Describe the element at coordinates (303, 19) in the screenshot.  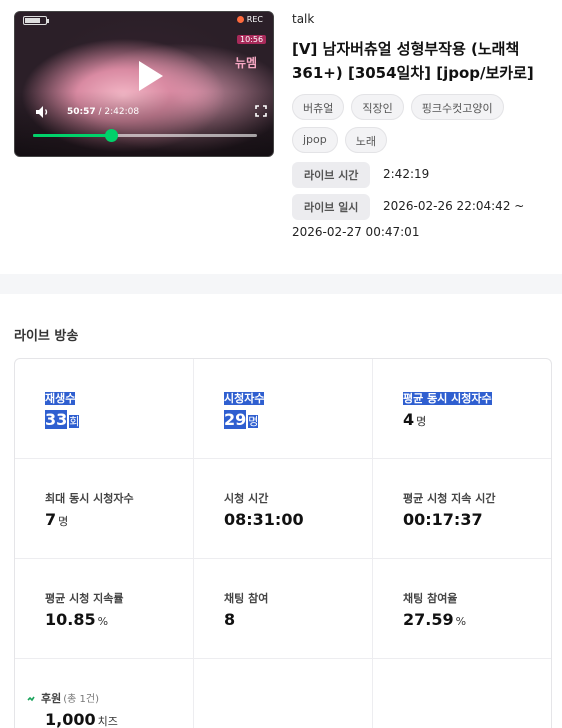
I see `channel-name: talk` at that location.